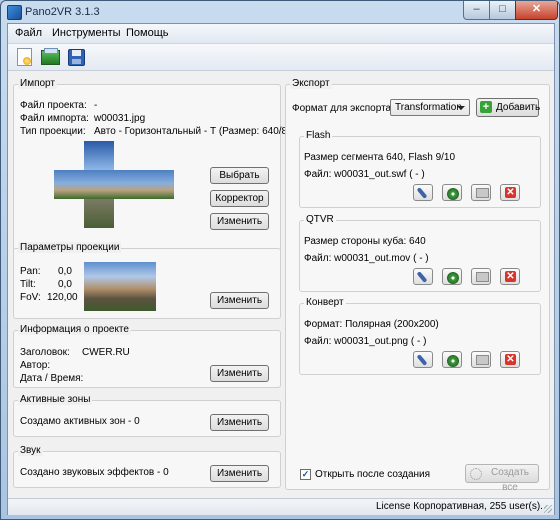 The image size is (560, 520). I want to click on convert-preview-button, so click(481, 359).